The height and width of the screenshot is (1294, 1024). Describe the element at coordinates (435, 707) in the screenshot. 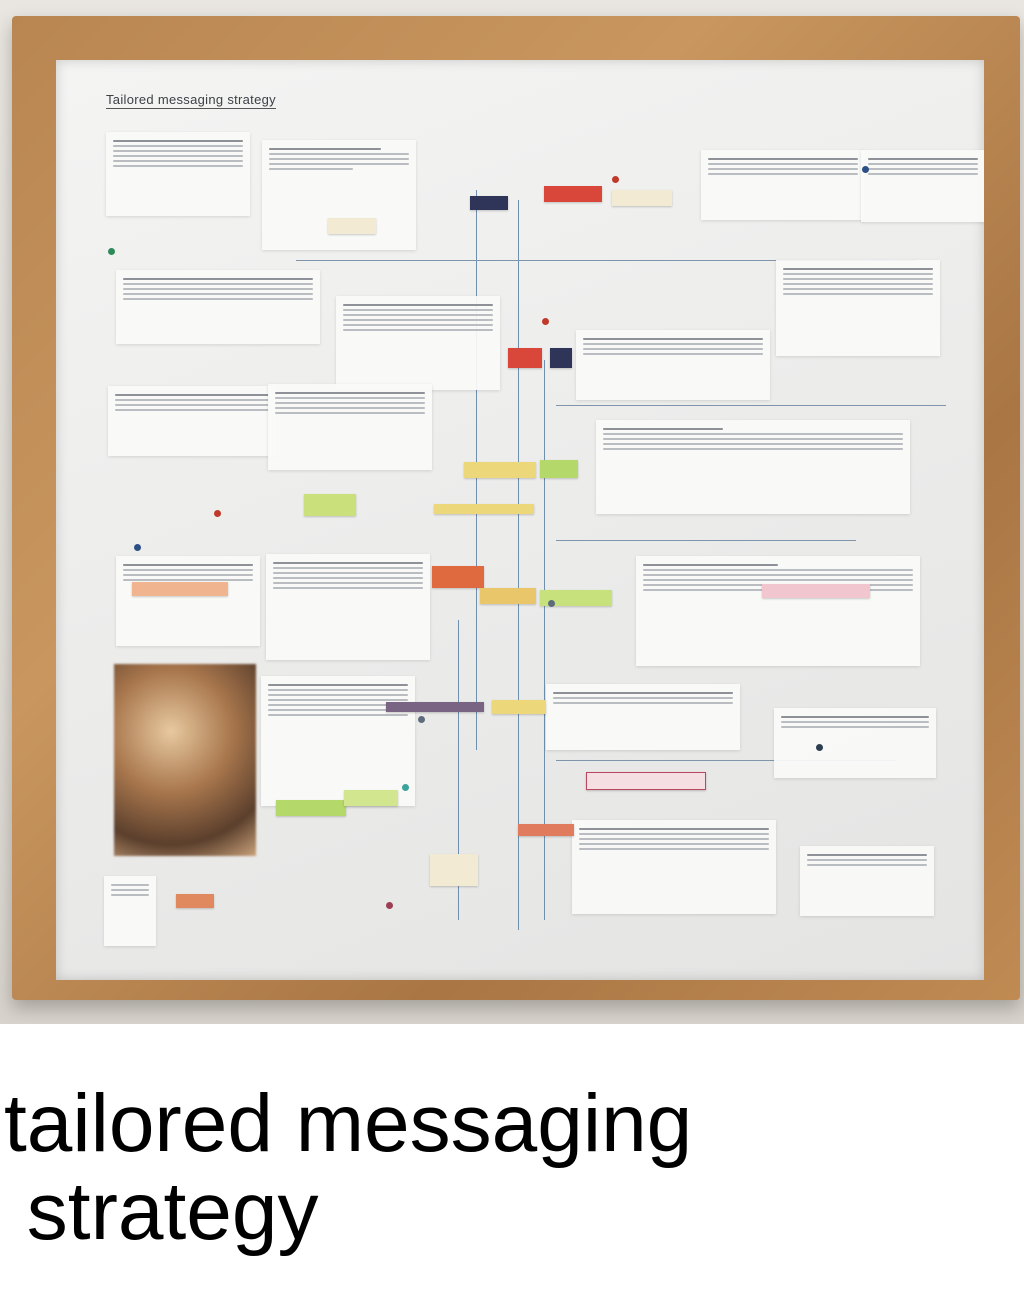

I see `purple-tag` at that location.